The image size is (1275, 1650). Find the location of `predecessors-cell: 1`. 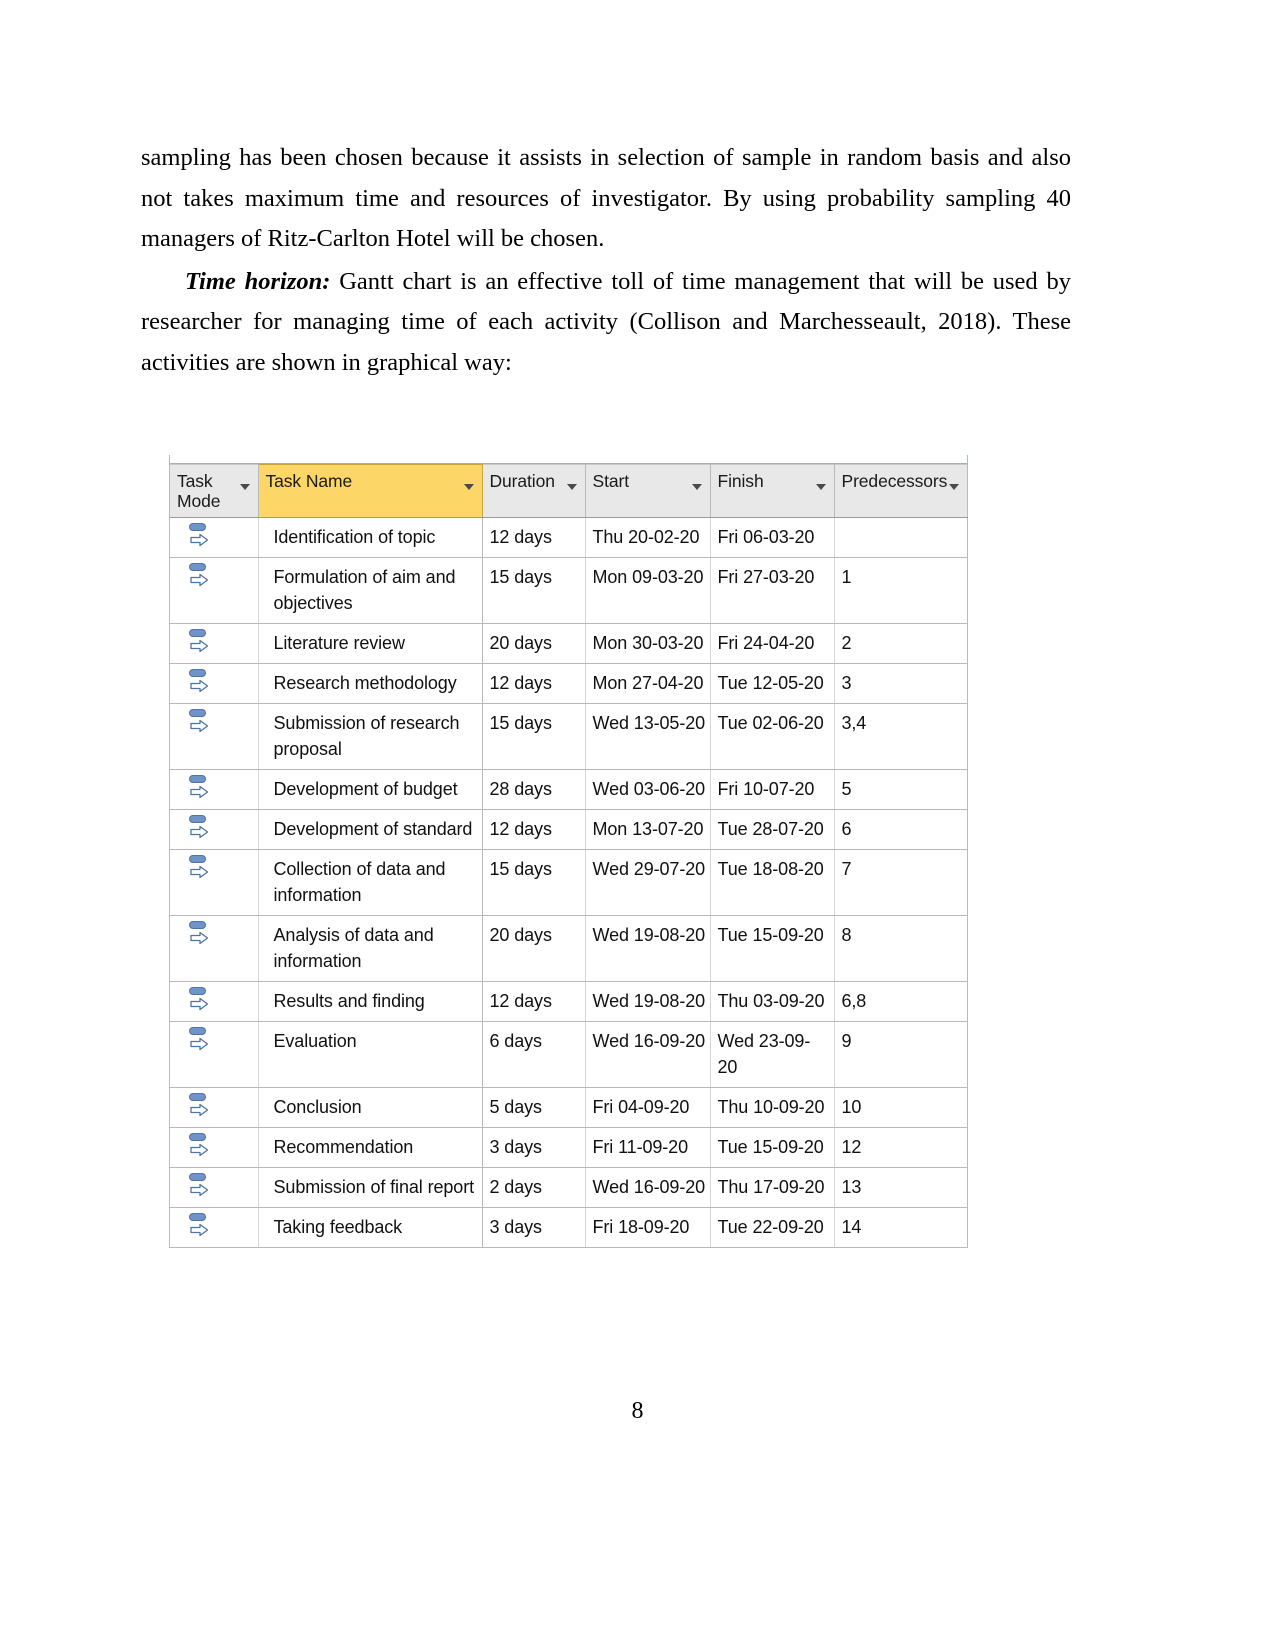

predecessors-cell: 1 is located at coordinates (901, 590).